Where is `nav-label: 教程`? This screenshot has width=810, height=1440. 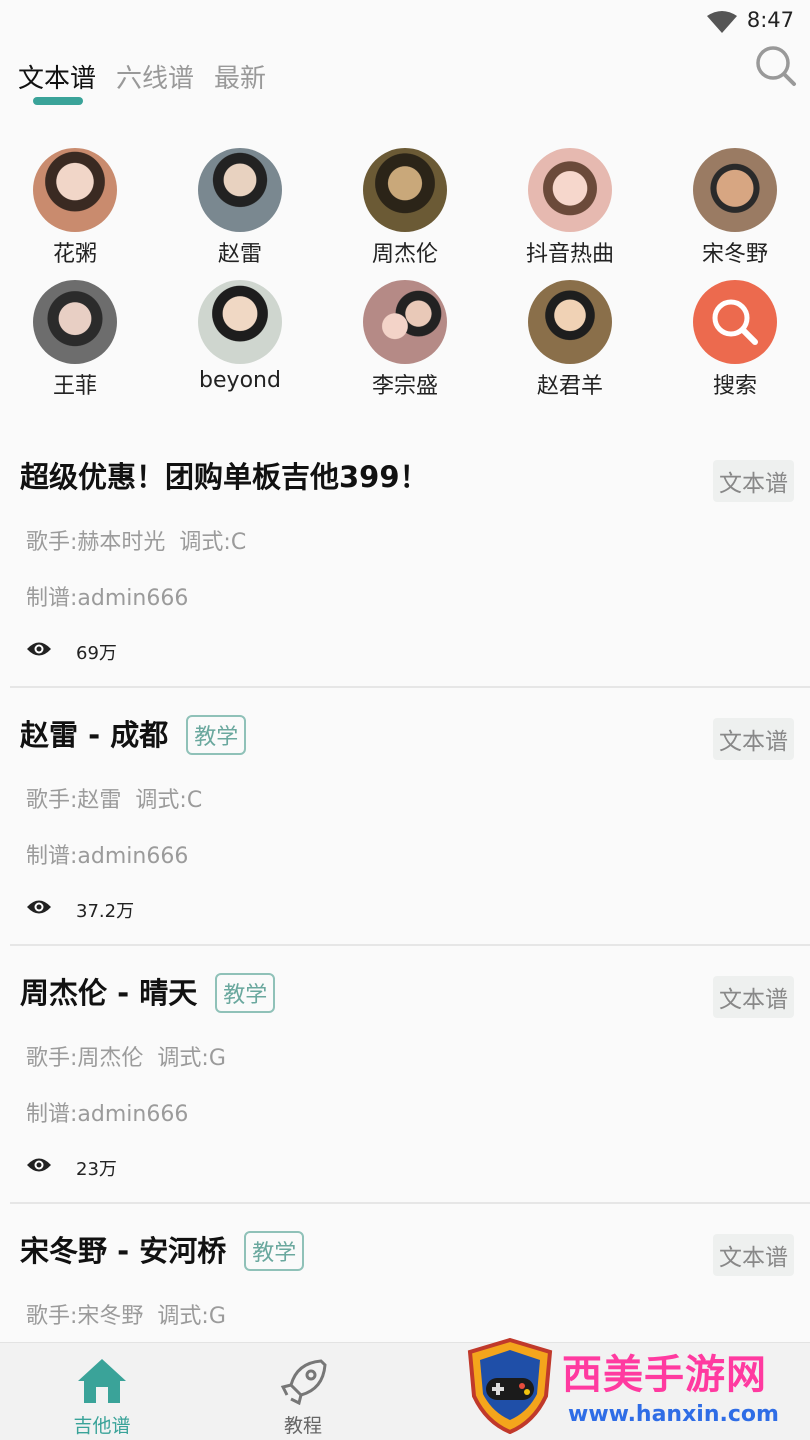 nav-label: 教程 is located at coordinates (302, 1426).